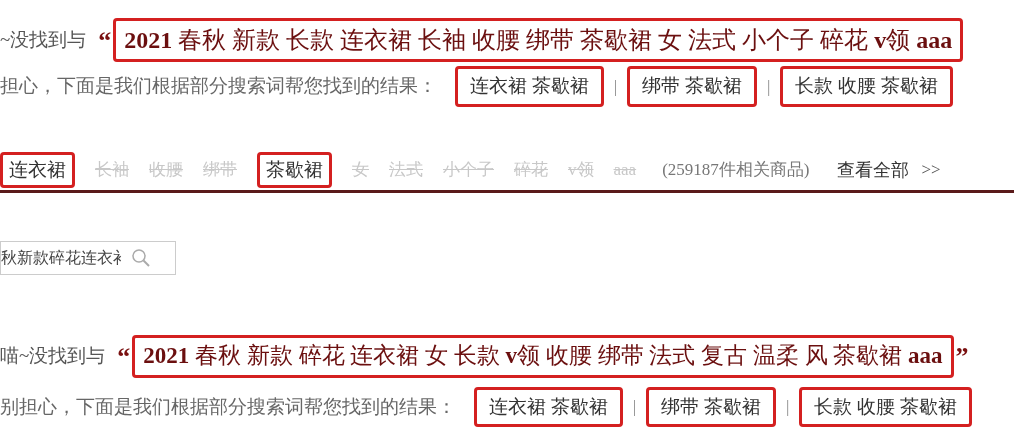  Describe the element at coordinates (53, 356) in the screenshot. I see `notice-text: 喵~没找到与` at that location.